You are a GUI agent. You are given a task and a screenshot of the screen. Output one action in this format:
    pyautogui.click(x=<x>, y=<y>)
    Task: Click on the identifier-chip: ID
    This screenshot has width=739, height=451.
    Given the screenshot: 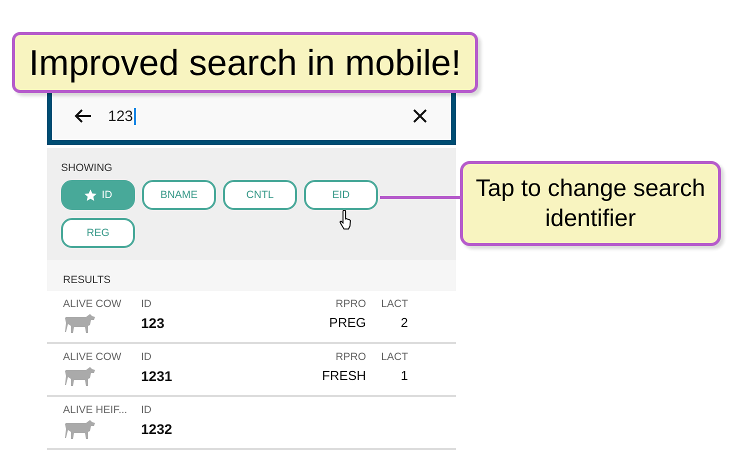 What is the action you would take?
    pyautogui.click(x=98, y=195)
    